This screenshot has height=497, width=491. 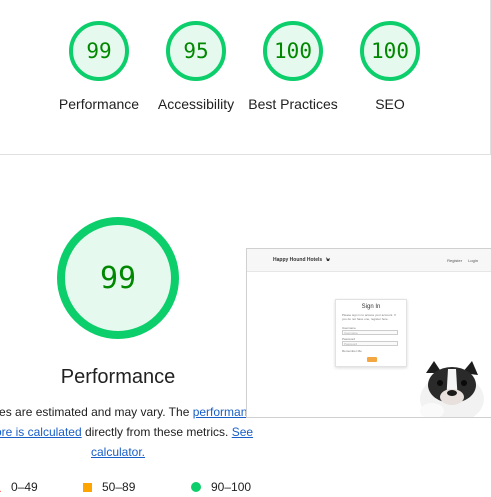 I want to click on category-label-seo: SEO, so click(x=390, y=104).